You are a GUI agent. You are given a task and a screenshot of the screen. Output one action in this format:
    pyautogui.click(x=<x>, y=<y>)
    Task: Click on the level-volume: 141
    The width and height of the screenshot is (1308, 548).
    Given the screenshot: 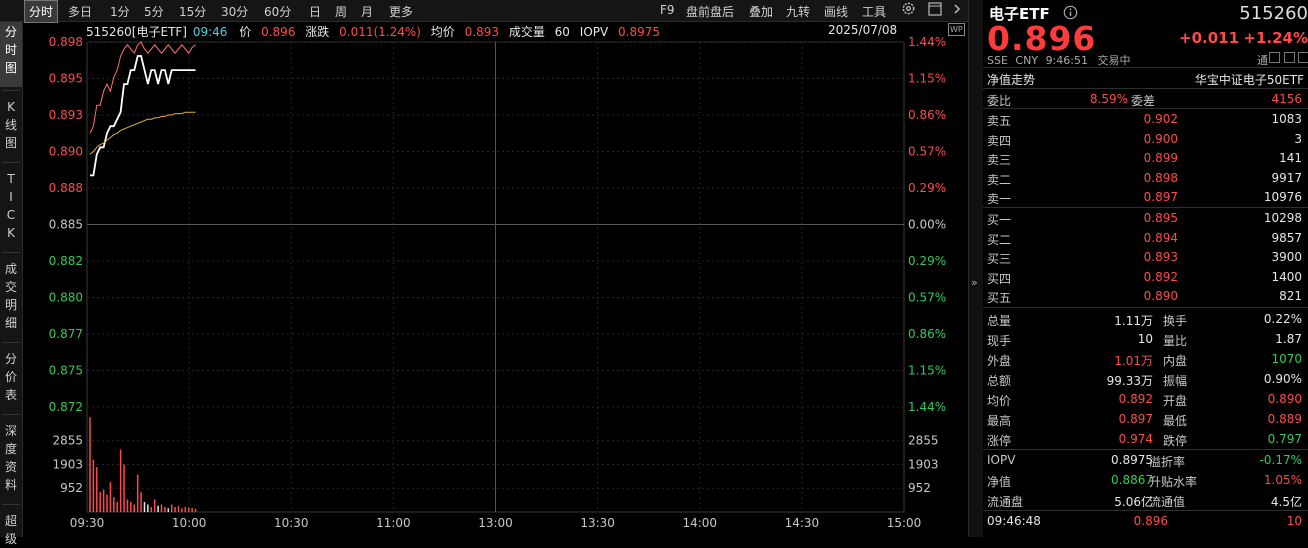 What is the action you would take?
    pyautogui.click(x=1290, y=158)
    